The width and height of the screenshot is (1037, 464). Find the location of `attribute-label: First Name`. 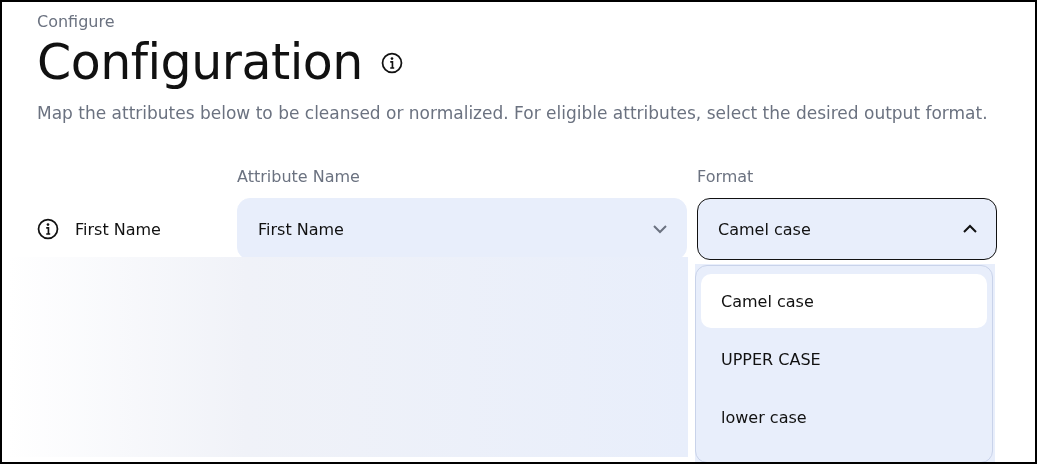

attribute-label: First Name is located at coordinates (118, 229).